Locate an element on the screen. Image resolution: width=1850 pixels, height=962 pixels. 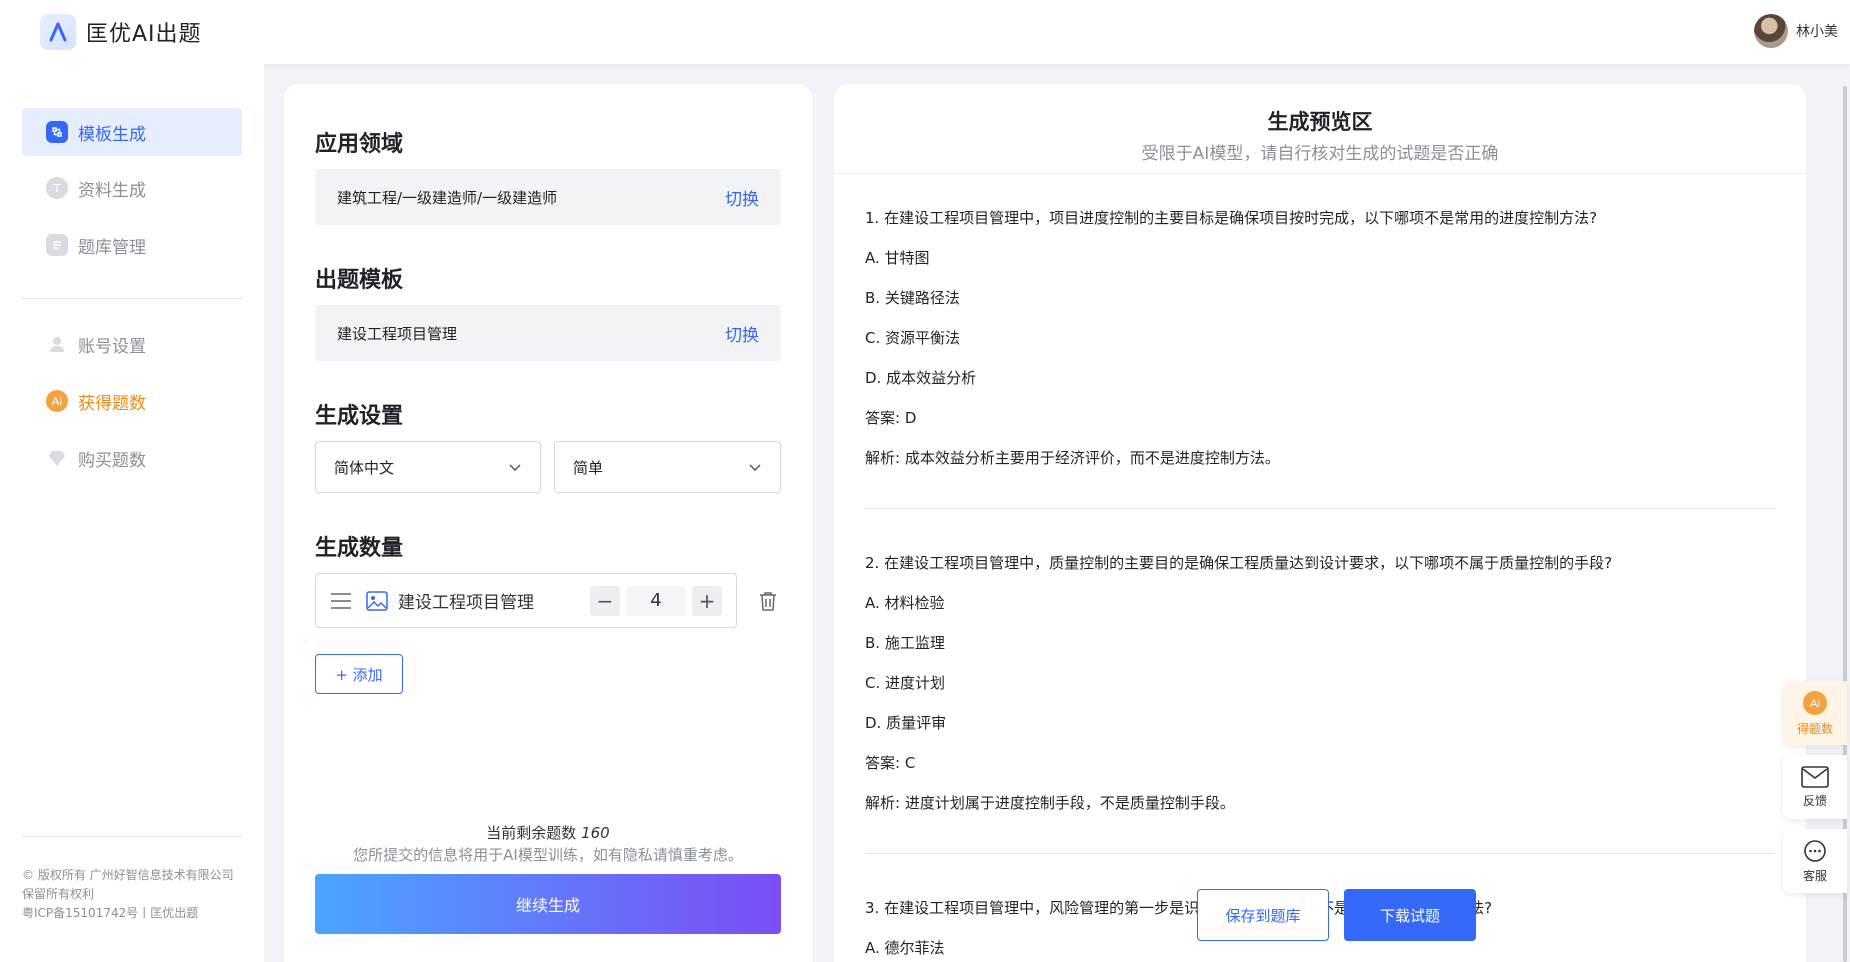
icp-text: 粤ICP备15101742号丨匡优出题 is located at coordinates (110, 913).